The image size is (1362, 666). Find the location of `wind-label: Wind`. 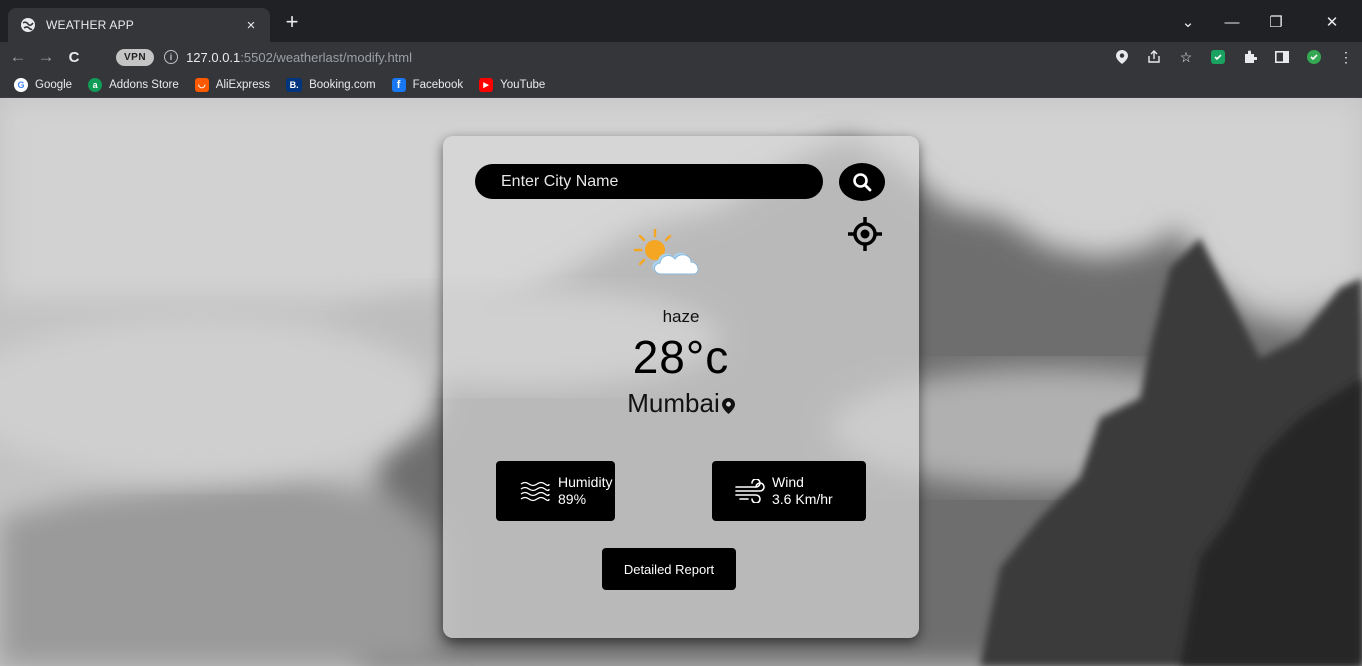

wind-label: Wind is located at coordinates (788, 482).